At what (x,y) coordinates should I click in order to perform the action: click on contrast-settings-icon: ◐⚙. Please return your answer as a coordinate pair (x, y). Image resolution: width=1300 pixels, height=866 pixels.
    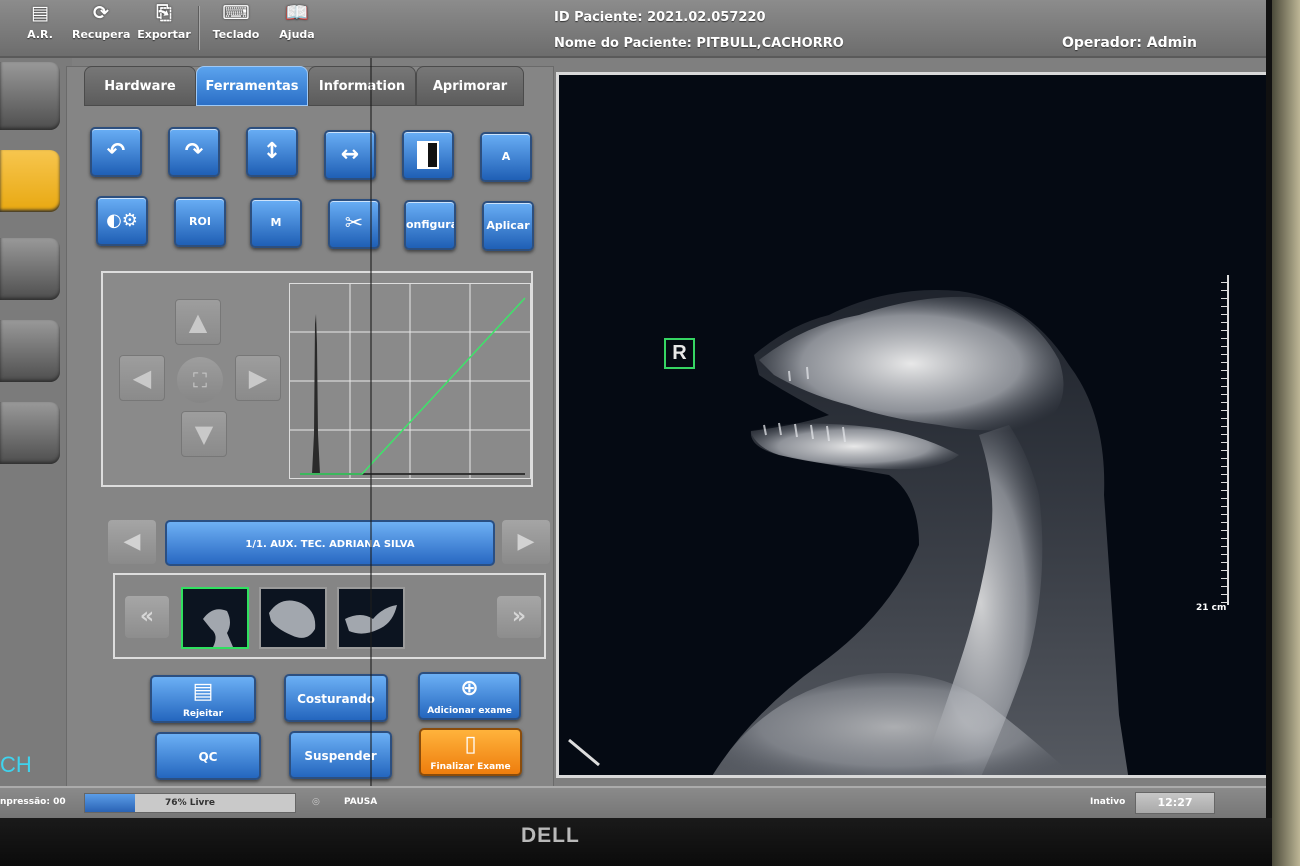
    Looking at the image, I should click on (122, 220).